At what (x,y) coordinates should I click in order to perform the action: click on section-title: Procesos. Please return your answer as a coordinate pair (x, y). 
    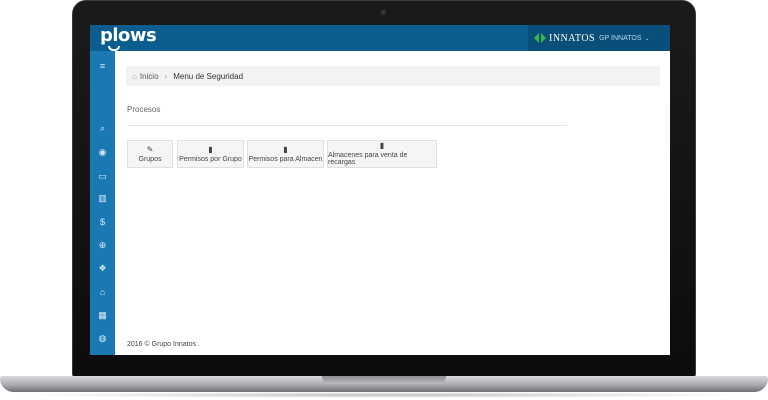
    Looking at the image, I should click on (144, 109).